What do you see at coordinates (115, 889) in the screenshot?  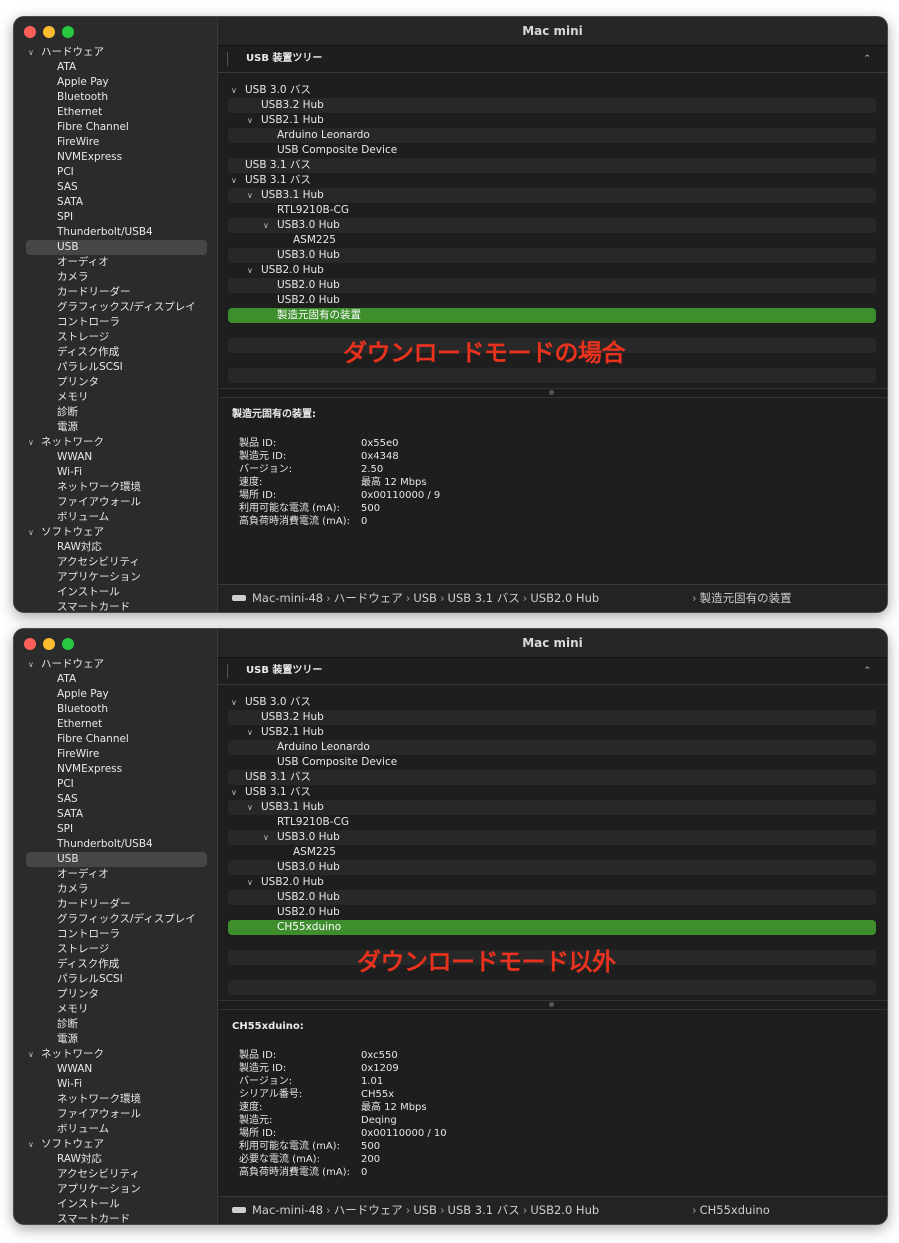 I see `sidebar-item: カメラ` at bounding box center [115, 889].